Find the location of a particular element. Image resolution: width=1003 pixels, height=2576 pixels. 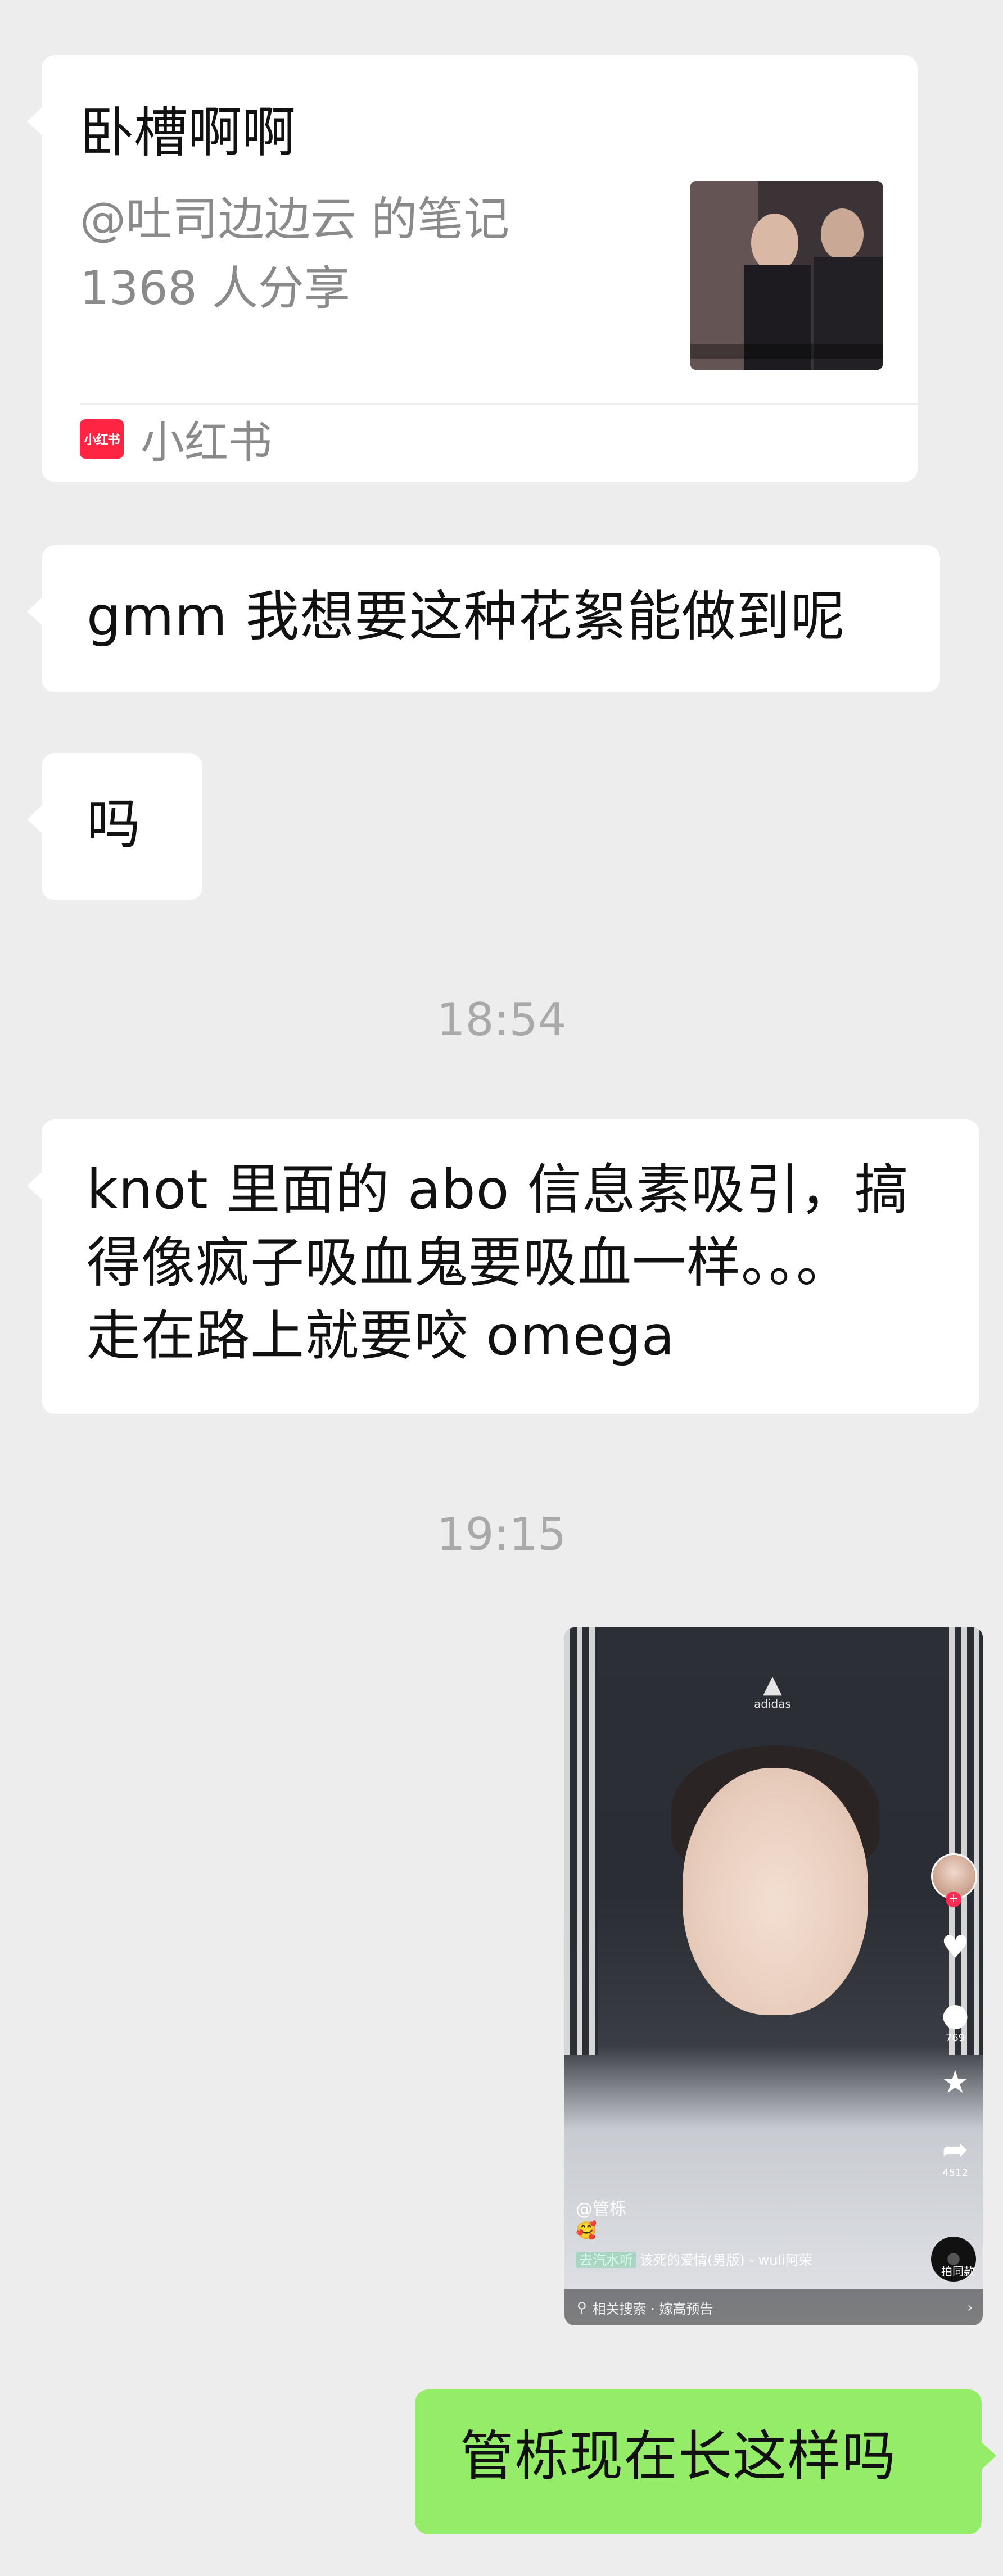

caption-emoji: 🥰 is located at coordinates (587, 2231).